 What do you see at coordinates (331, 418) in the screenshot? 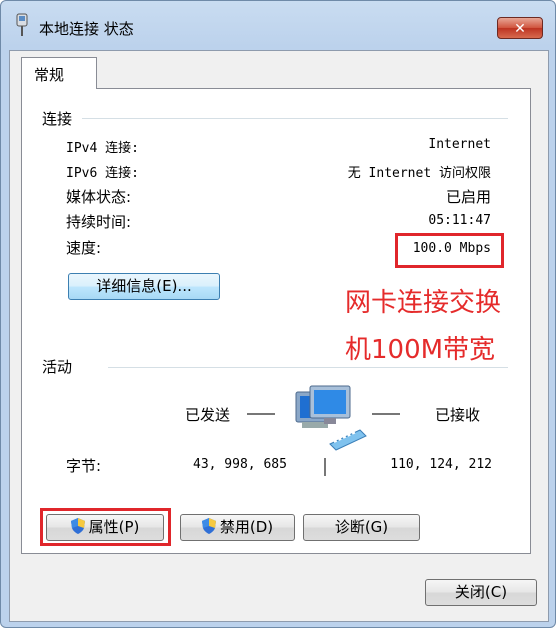
I see `network-computers-icon` at bounding box center [331, 418].